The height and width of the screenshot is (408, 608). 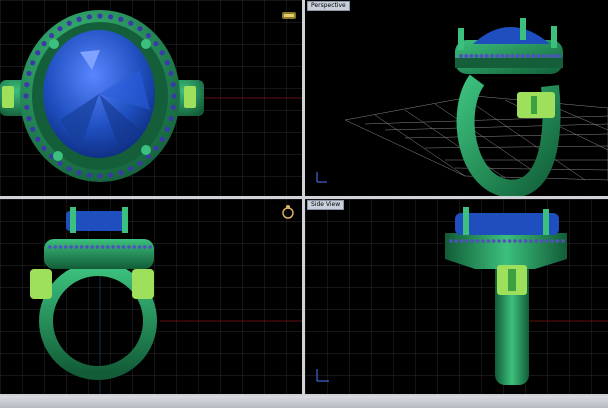 I want to click on front-head, so click(x=99, y=254).